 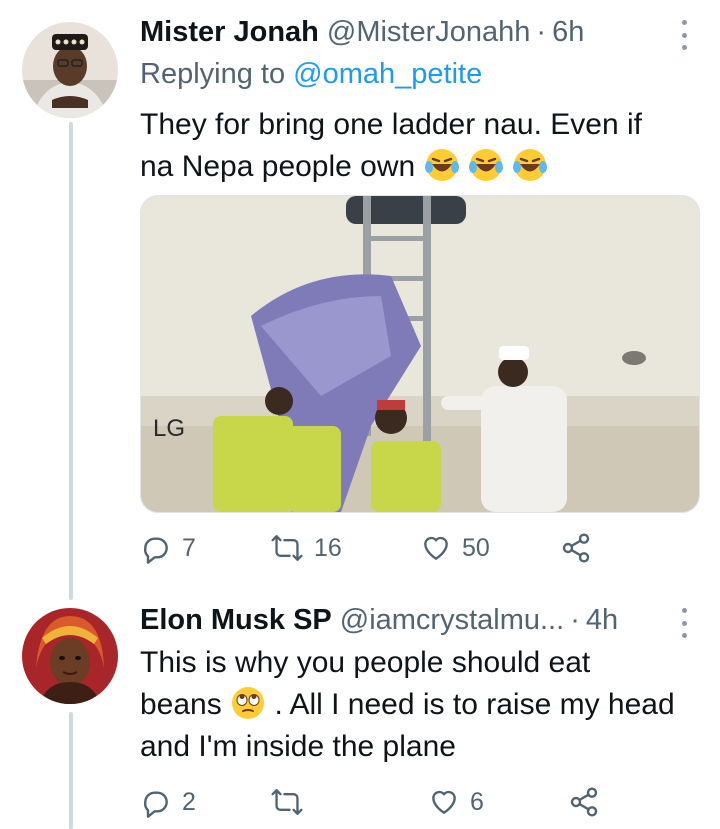 What do you see at coordinates (476, 547) in the screenshot?
I see `like-count: 50` at bounding box center [476, 547].